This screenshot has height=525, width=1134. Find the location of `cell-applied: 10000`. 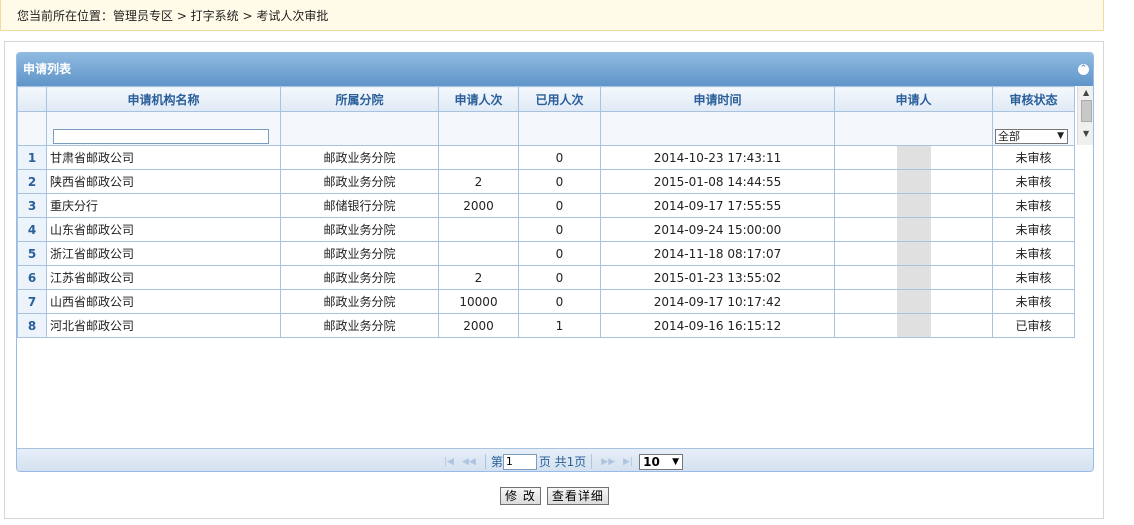

cell-applied: 10000 is located at coordinates (478, 301).